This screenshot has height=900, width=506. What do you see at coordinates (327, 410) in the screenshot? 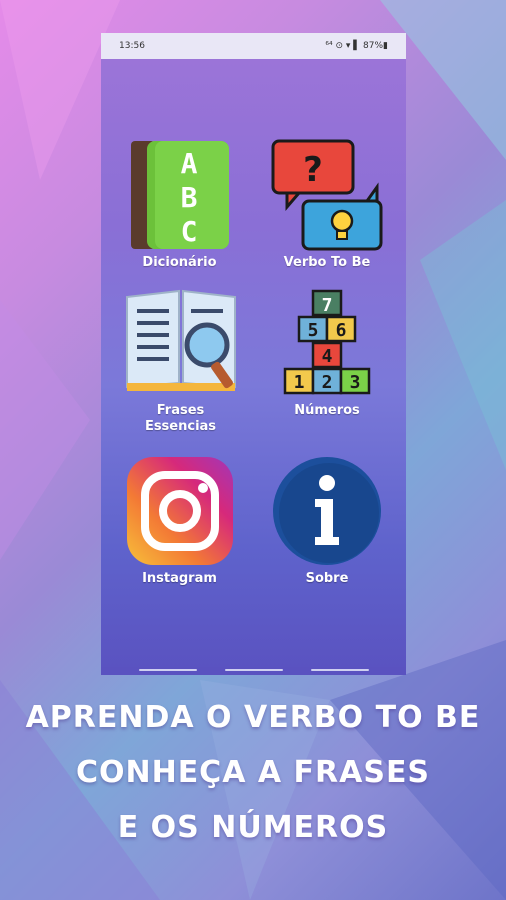
I see `numeros-label: Números` at bounding box center [327, 410].